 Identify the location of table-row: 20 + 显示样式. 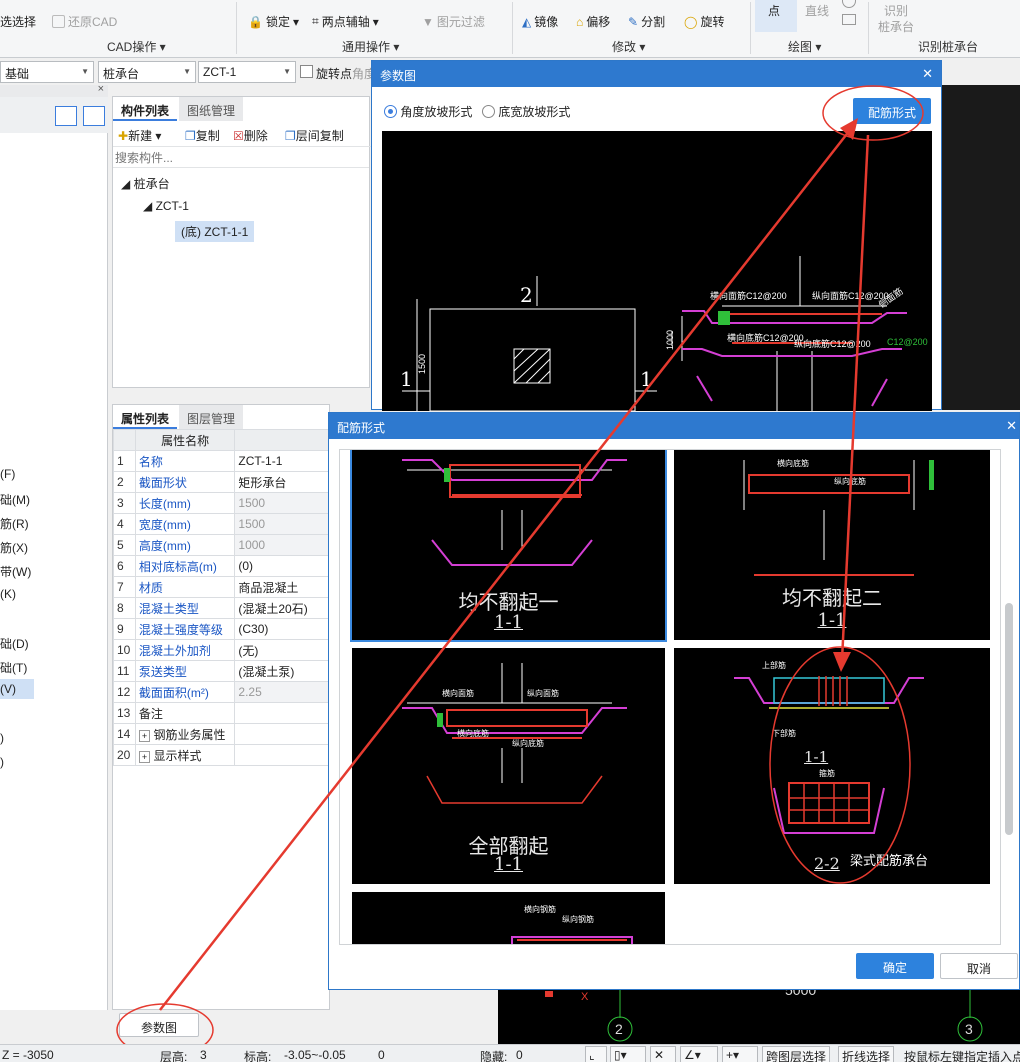
(221, 755).